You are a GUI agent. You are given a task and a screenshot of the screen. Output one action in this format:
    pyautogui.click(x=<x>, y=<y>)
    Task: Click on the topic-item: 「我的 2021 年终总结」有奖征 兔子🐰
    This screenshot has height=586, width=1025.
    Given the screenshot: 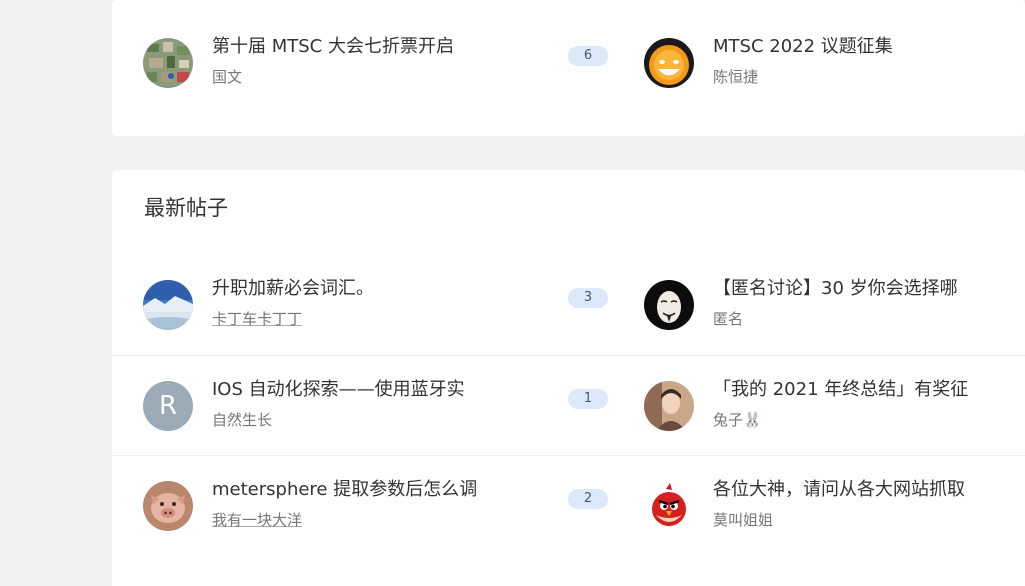 What is the action you would take?
    pyautogui.click(x=819, y=406)
    